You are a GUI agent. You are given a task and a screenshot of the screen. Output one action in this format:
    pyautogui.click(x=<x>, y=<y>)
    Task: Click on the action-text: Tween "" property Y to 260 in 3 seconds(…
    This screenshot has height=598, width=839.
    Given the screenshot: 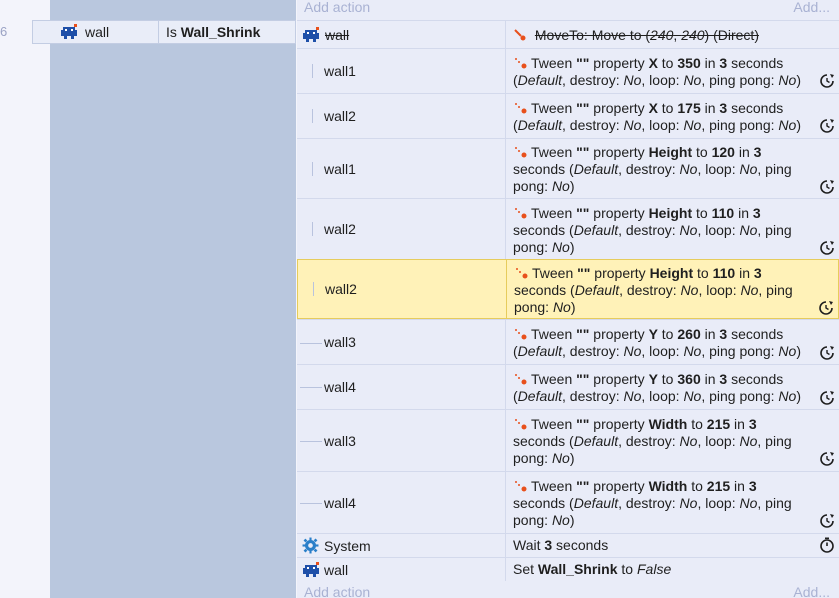 What is the action you would take?
    pyautogui.click(x=672, y=342)
    